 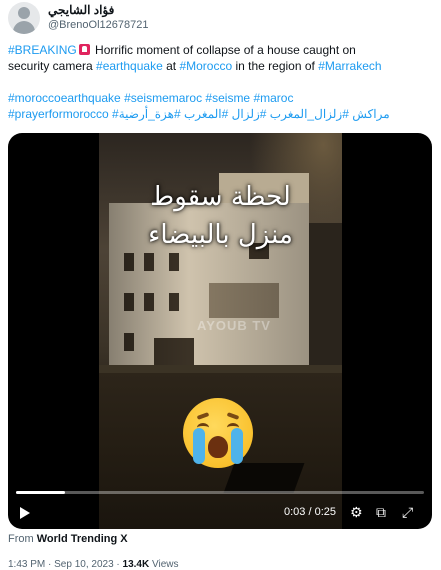 I want to click on tweet-text-segment: at, so click(x=171, y=66).